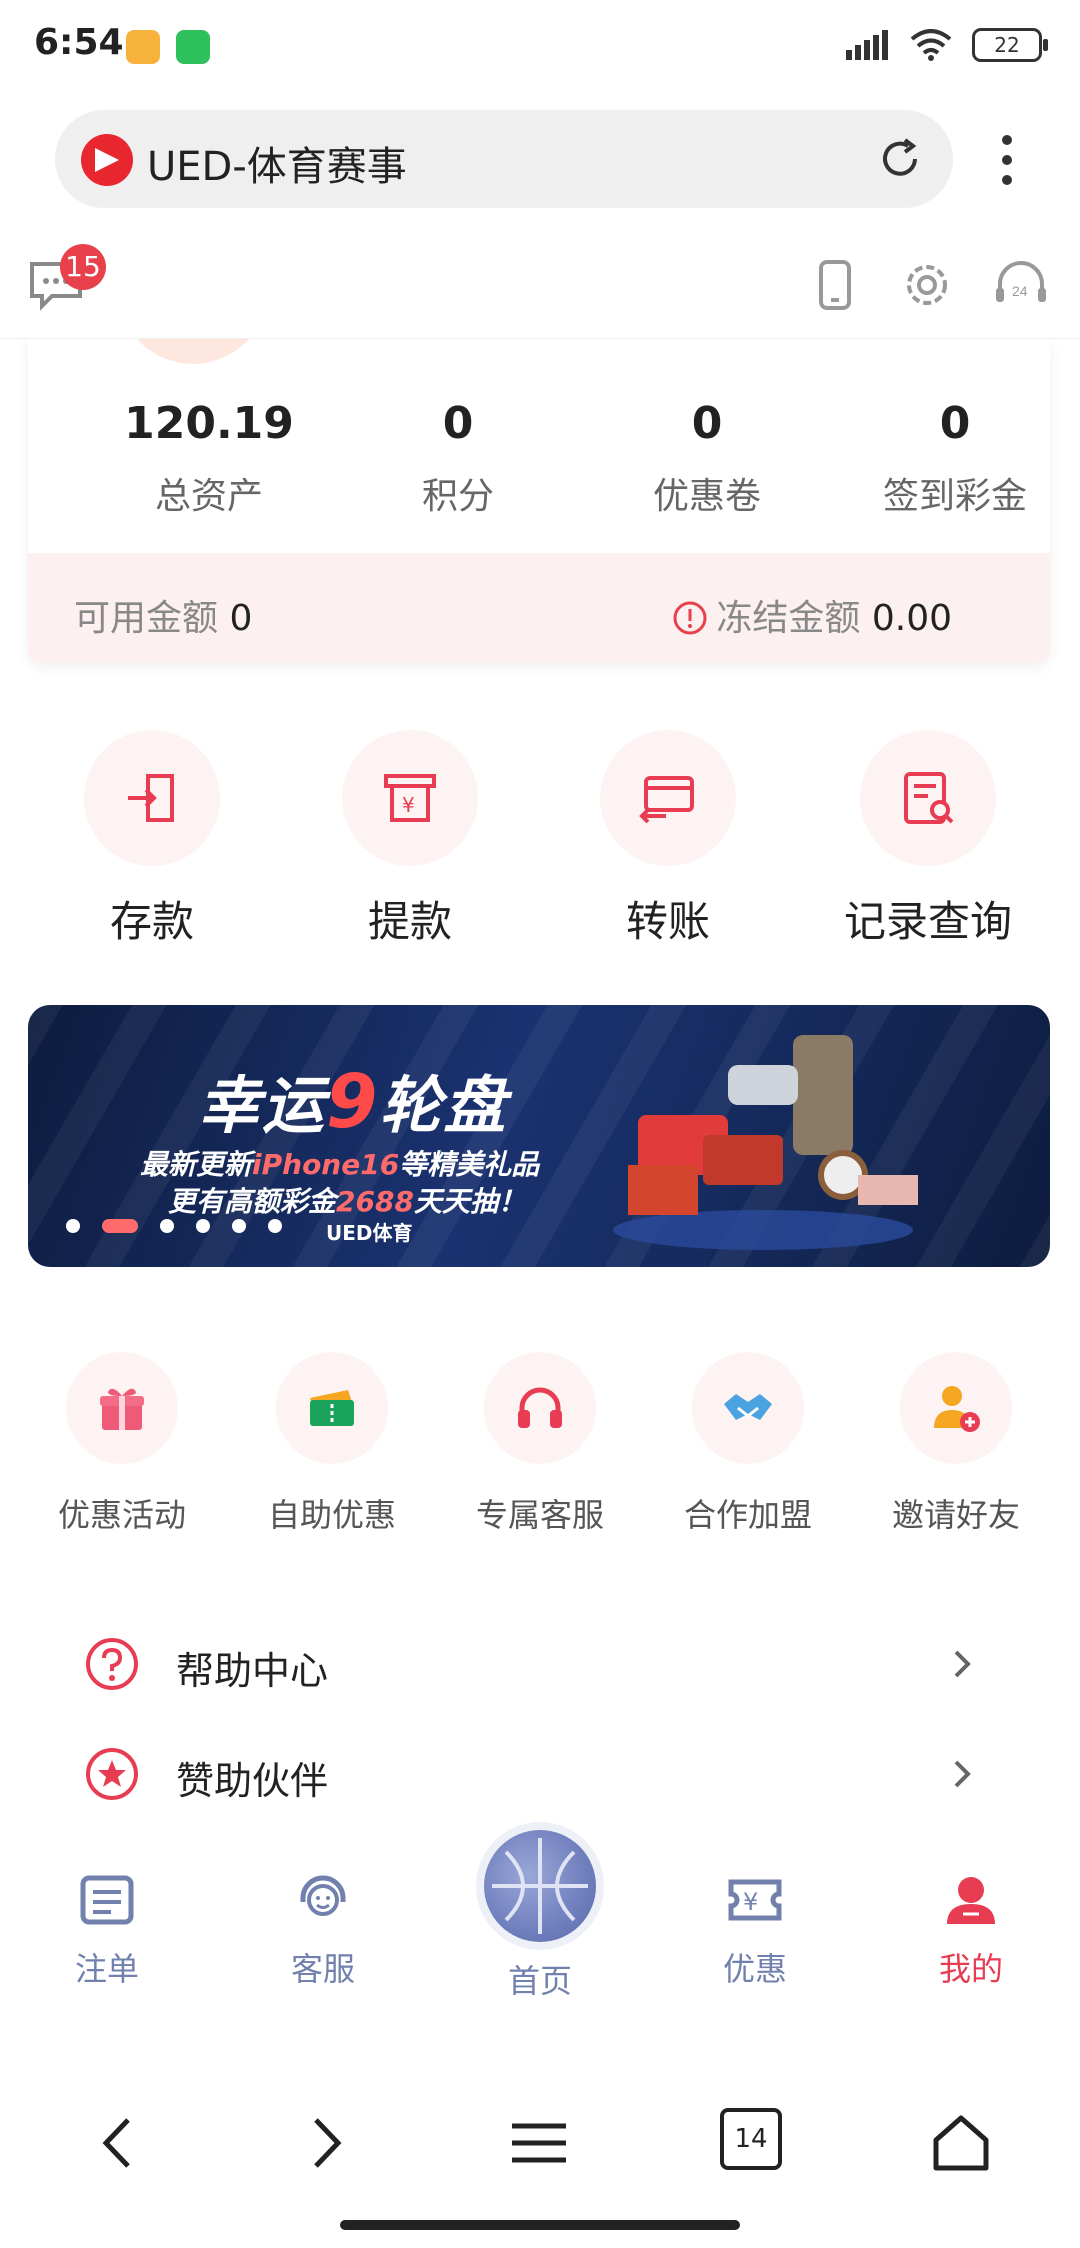 This screenshot has width=1080, height=2248. I want to click on stat-label: 总资产, so click(208, 496).